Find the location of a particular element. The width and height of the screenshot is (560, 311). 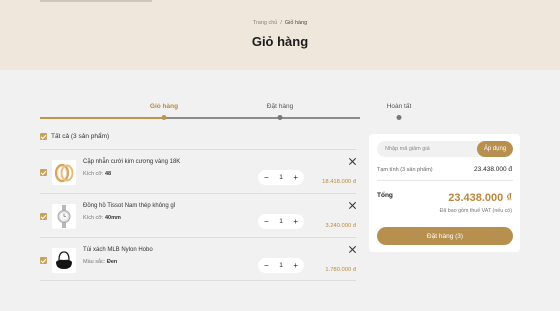

breadcrumb: Trang chủ / Giỏ hàng is located at coordinates (280, 23).